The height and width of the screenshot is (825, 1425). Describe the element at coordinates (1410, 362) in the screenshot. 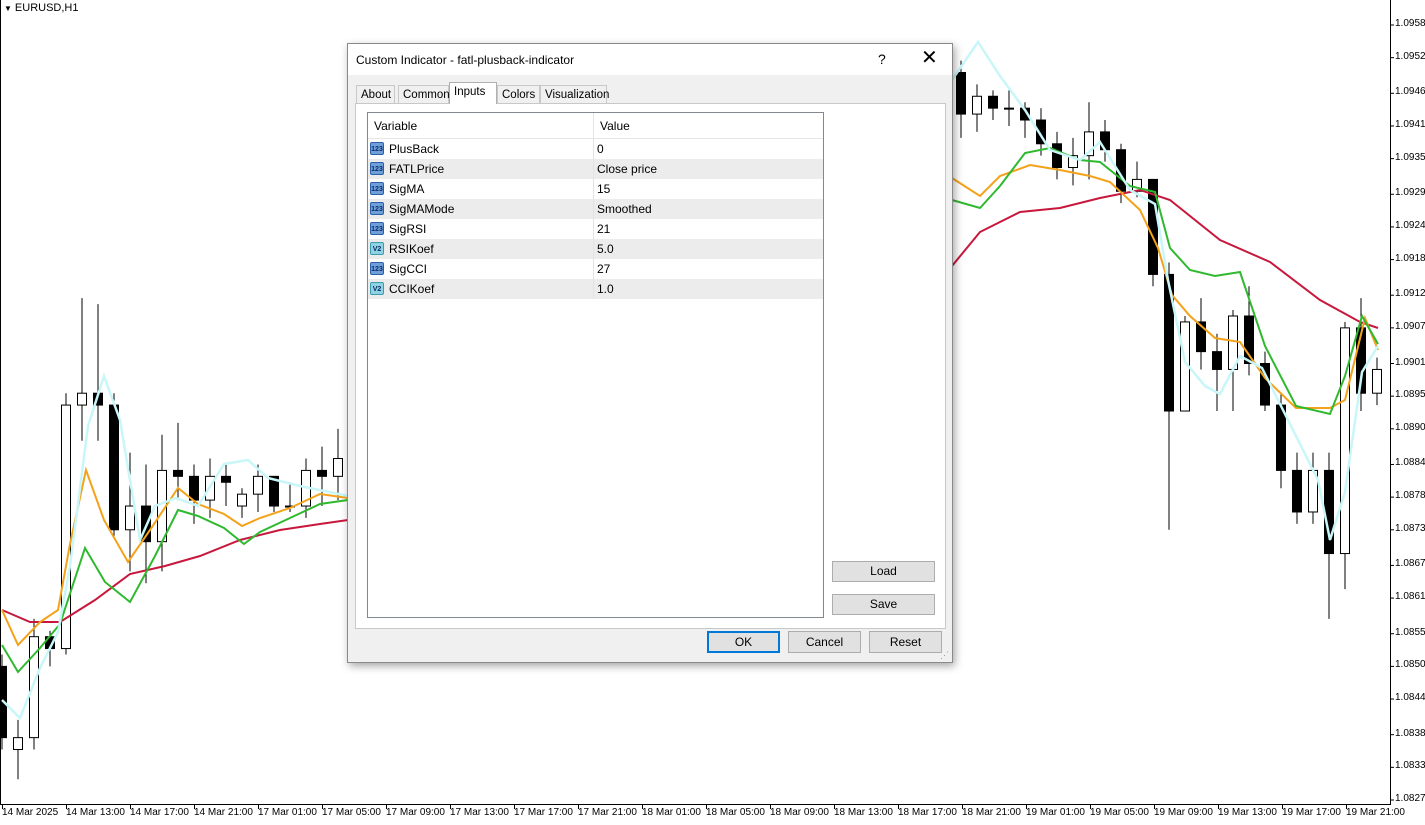

I see `price-label: 1.09010` at that location.